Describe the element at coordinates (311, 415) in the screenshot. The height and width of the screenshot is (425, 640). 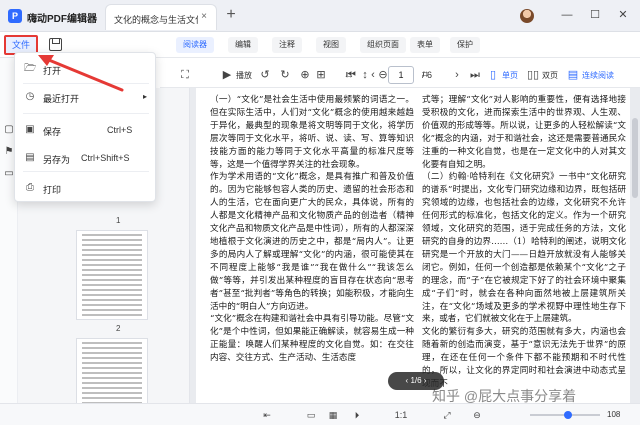
I see `view-mode-icon: ▭` at that location.